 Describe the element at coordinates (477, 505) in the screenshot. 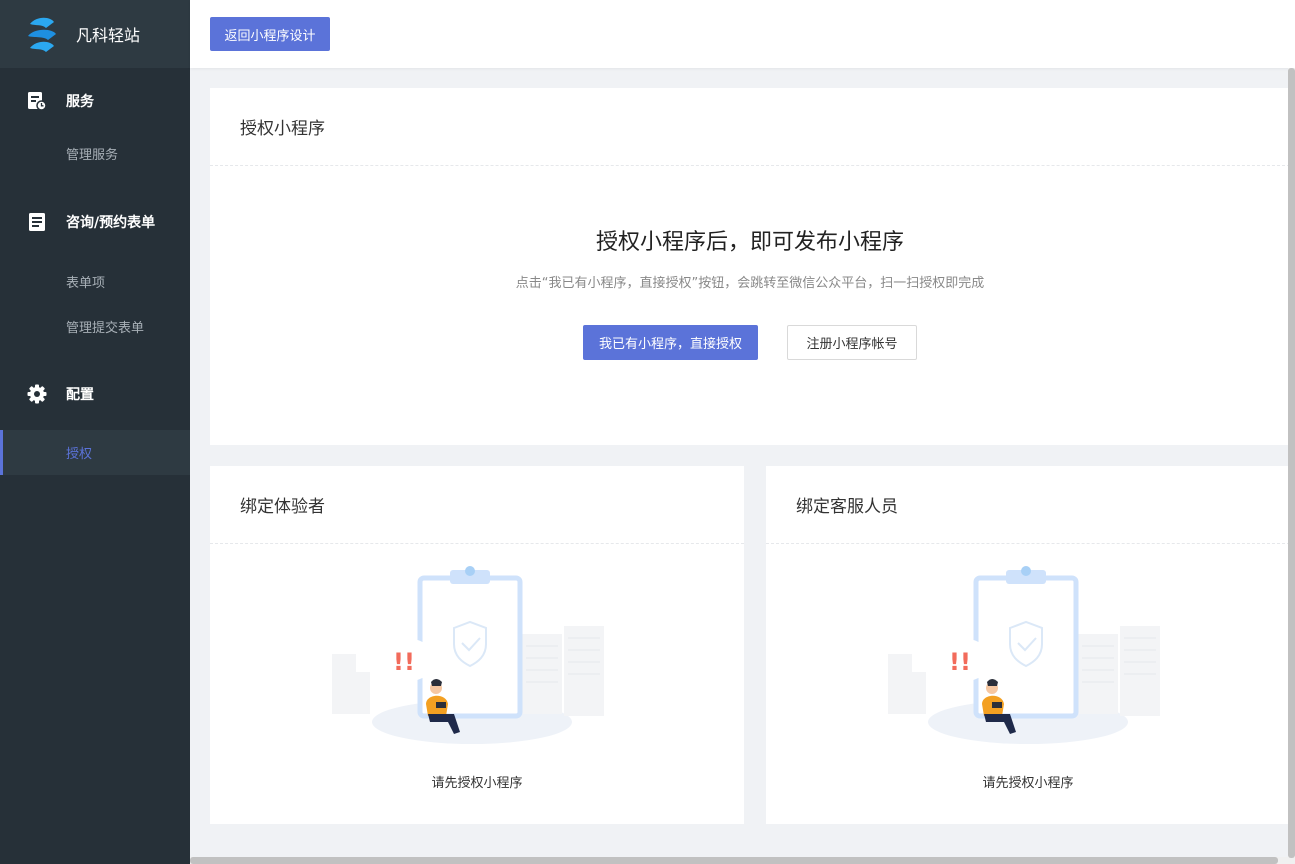

I see `card-title: 绑定体验者` at that location.